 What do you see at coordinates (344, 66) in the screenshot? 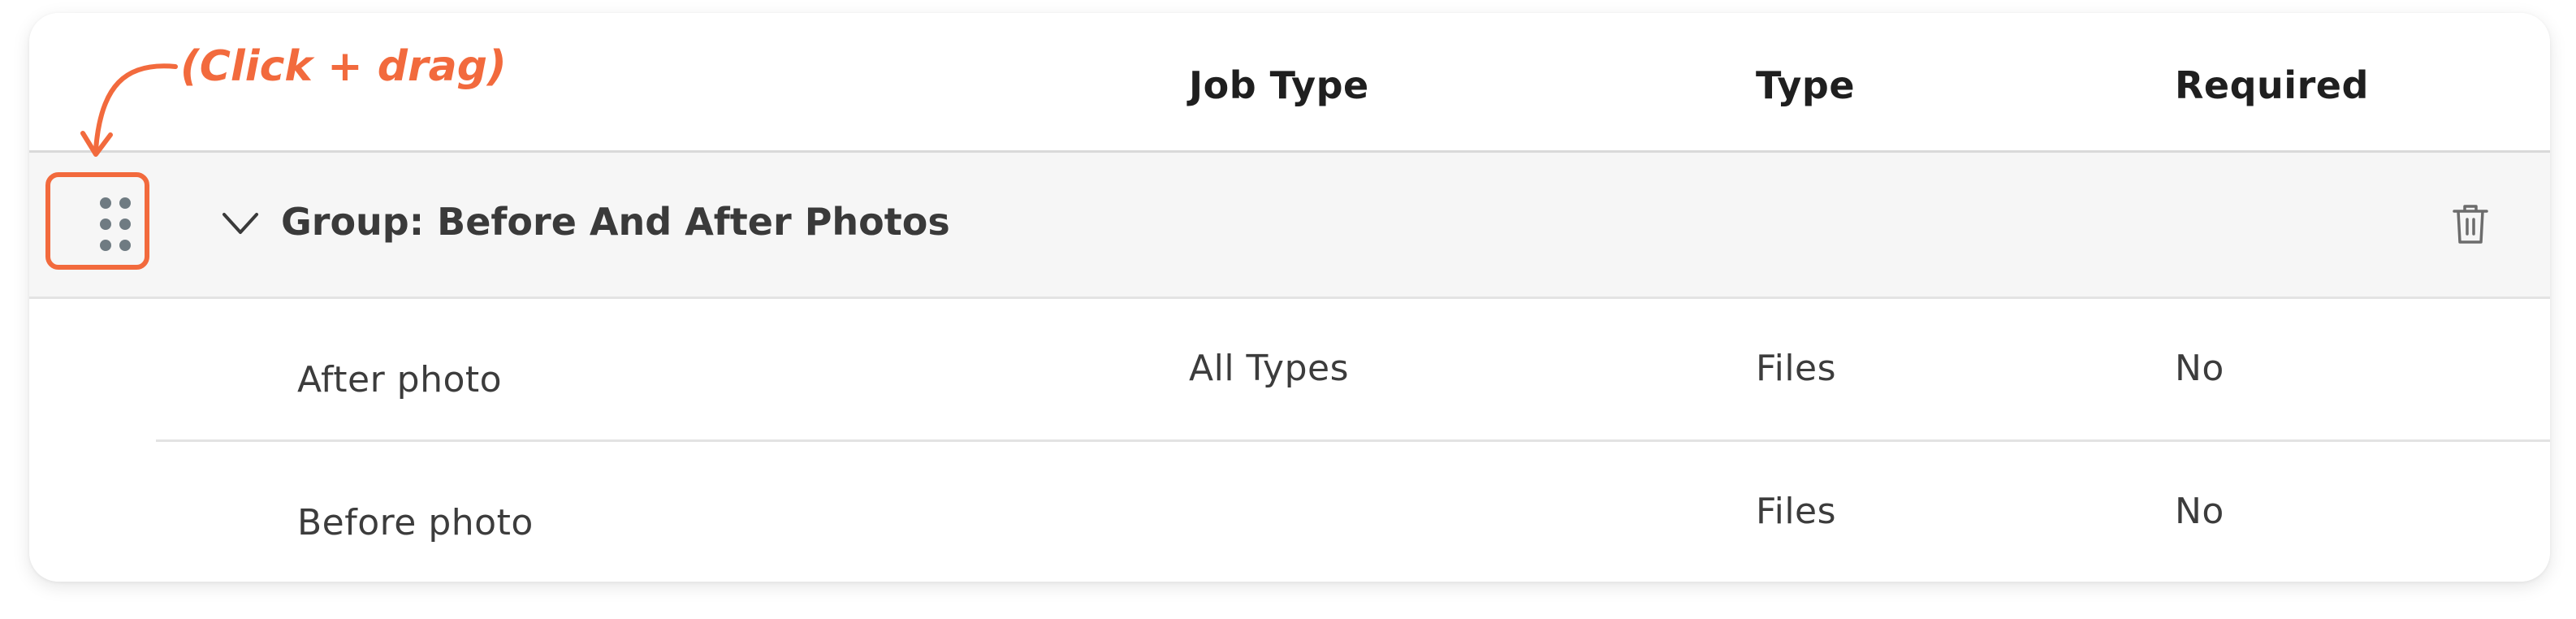
I see `click-drag-annotation: (Click + drag)` at bounding box center [344, 66].